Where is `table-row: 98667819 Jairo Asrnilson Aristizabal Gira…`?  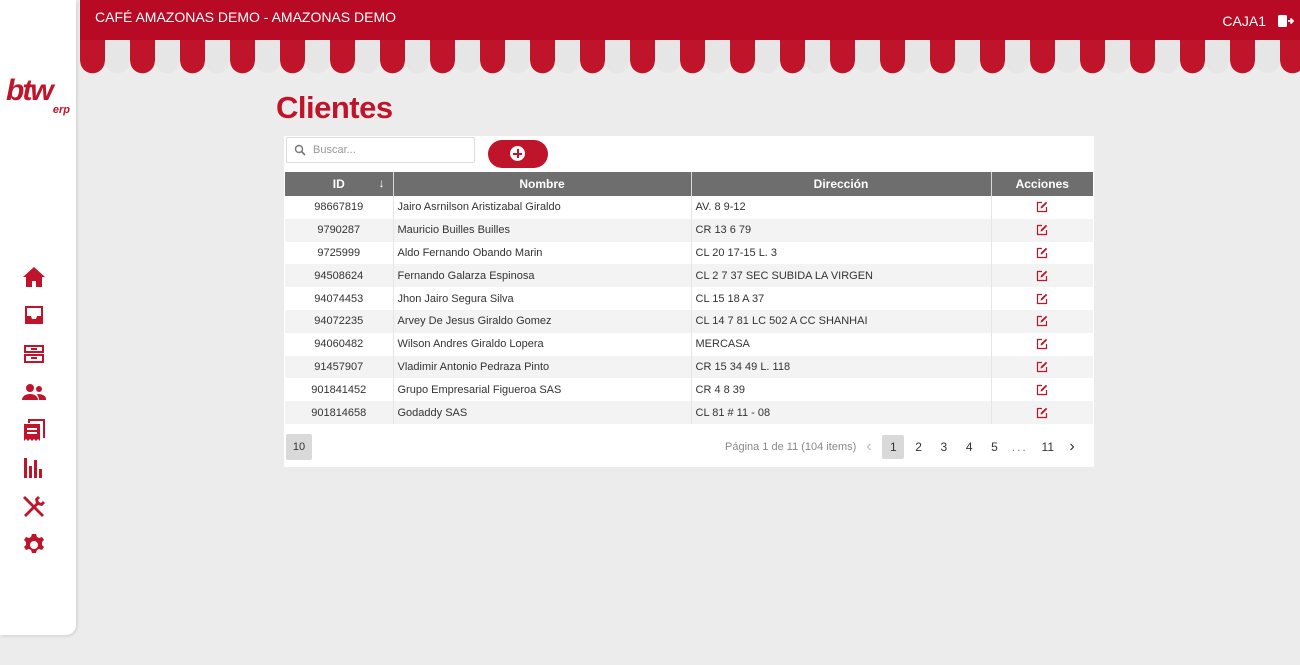
table-row: 98667819 Jairo Asrnilson Aristizabal Gira… is located at coordinates (689, 207).